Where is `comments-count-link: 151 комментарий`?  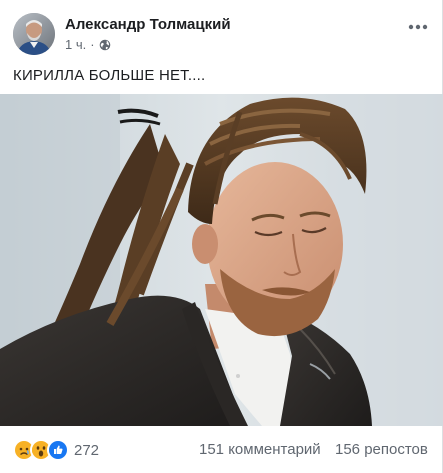 comments-count-link: 151 комментарий is located at coordinates (260, 449).